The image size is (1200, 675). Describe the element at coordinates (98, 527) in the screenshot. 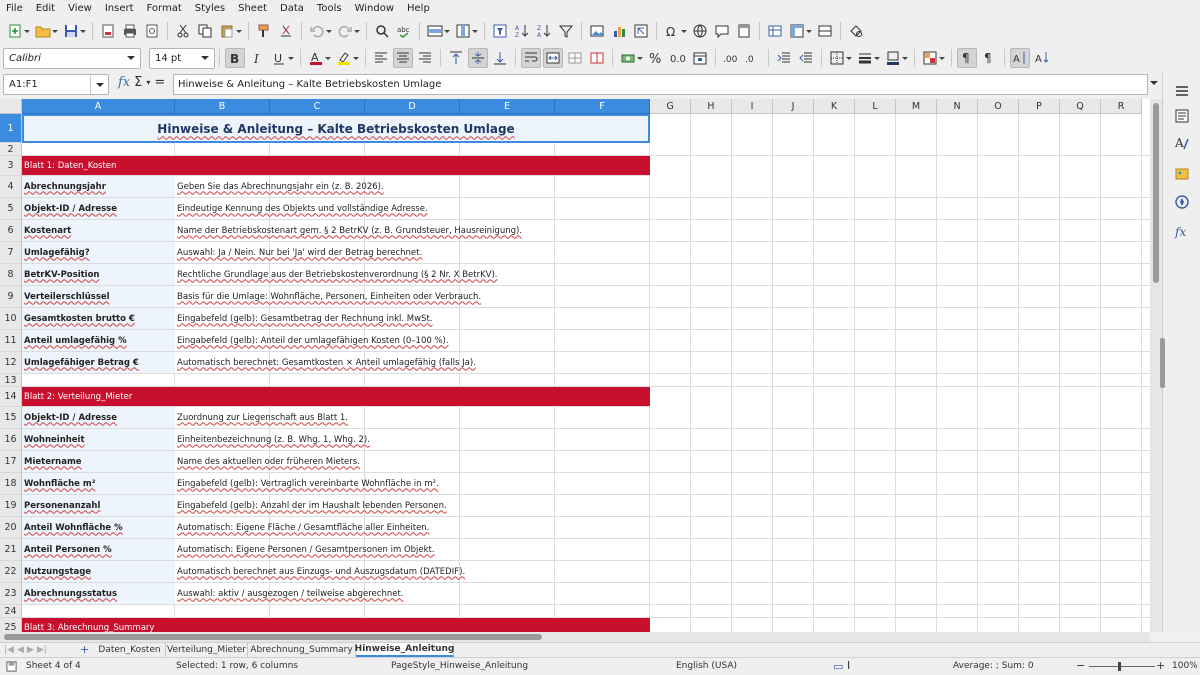

I see `label-cell: Anteil Wohnfläche %` at that location.